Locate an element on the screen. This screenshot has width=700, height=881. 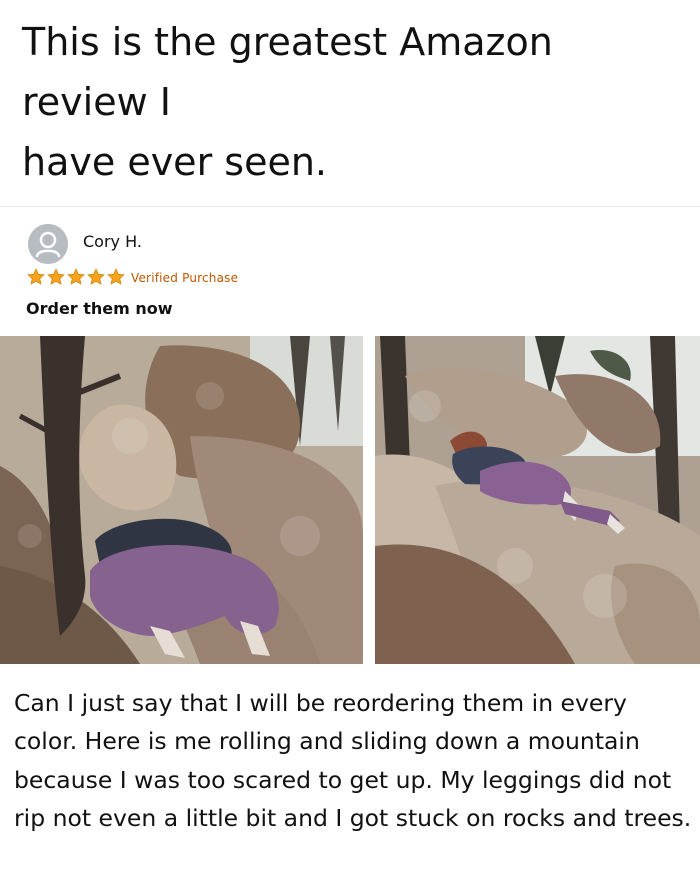
verified-purchase-badge: Verified Purchase is located at coordinates (185, 278).